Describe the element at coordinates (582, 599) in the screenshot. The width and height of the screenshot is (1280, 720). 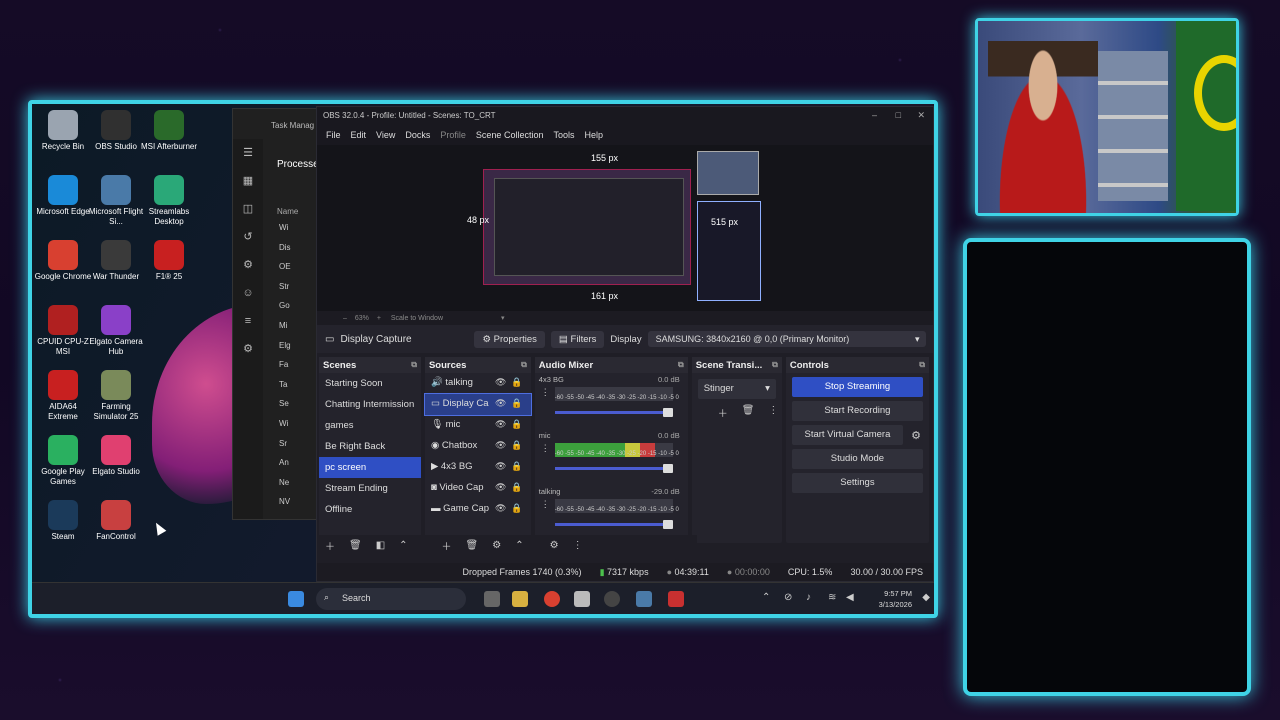
I see `fan-control-icon` at that location.